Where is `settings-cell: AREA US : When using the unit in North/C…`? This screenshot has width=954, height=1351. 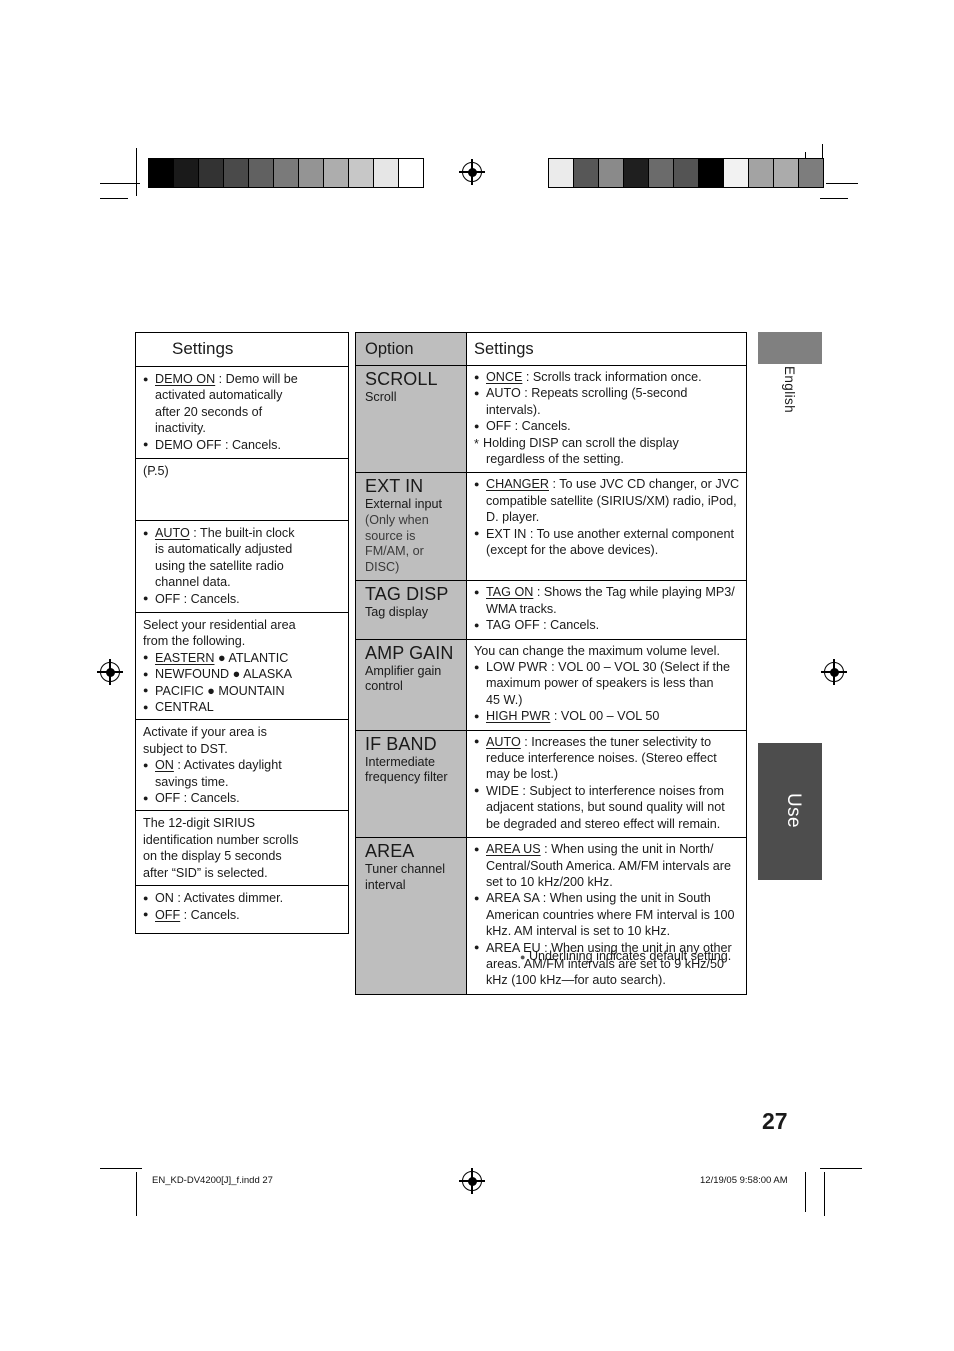 settings-cell: AREA US : When using the unit in North/C… is located at coordinates (606, 916).